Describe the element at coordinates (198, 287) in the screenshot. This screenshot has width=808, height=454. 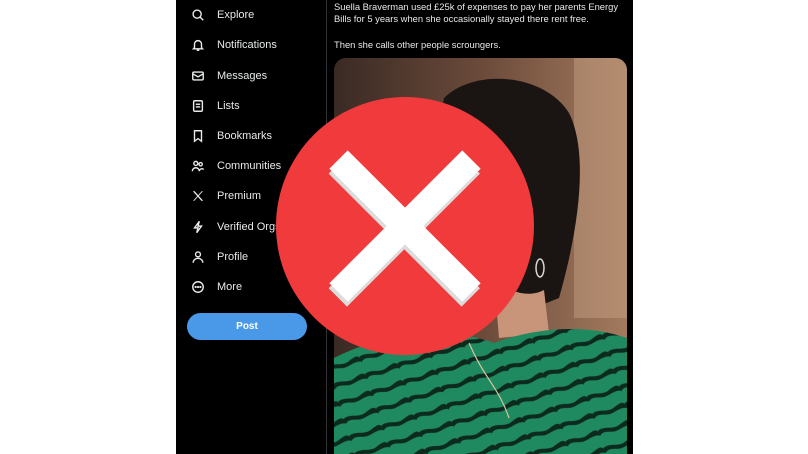
I see `more-circle-icon` at that location.